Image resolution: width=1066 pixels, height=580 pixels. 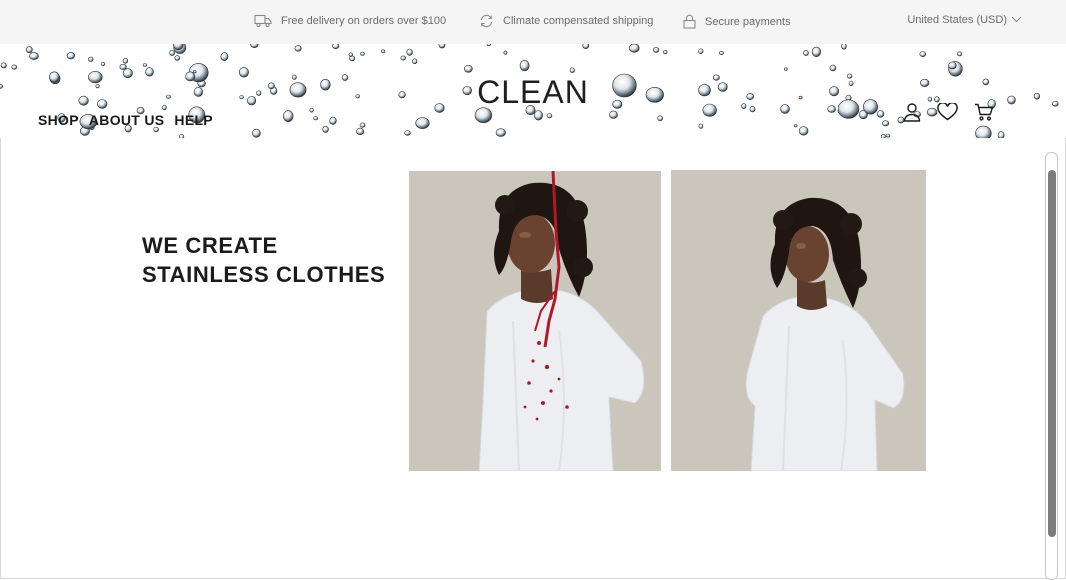 I want to click on promo-climate-shipping: Climate compensated shipping, so click(x=566, y=21).